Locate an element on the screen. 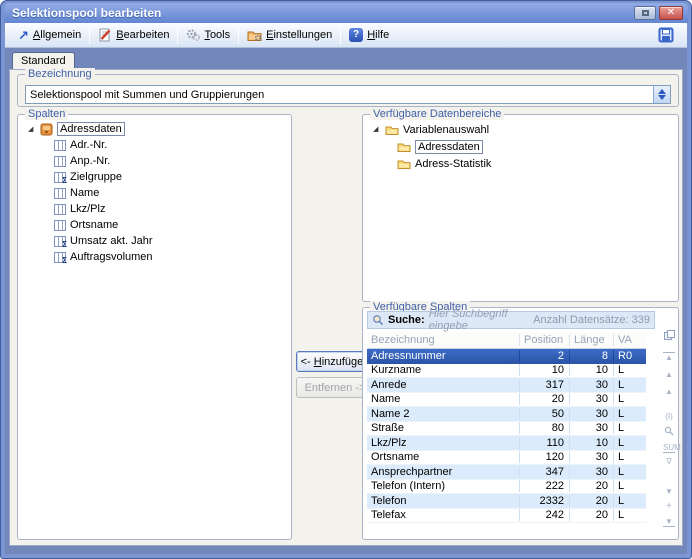 This screenshot has height=559, width=692. column-chooser-icon is located at coordinates (669, 336).